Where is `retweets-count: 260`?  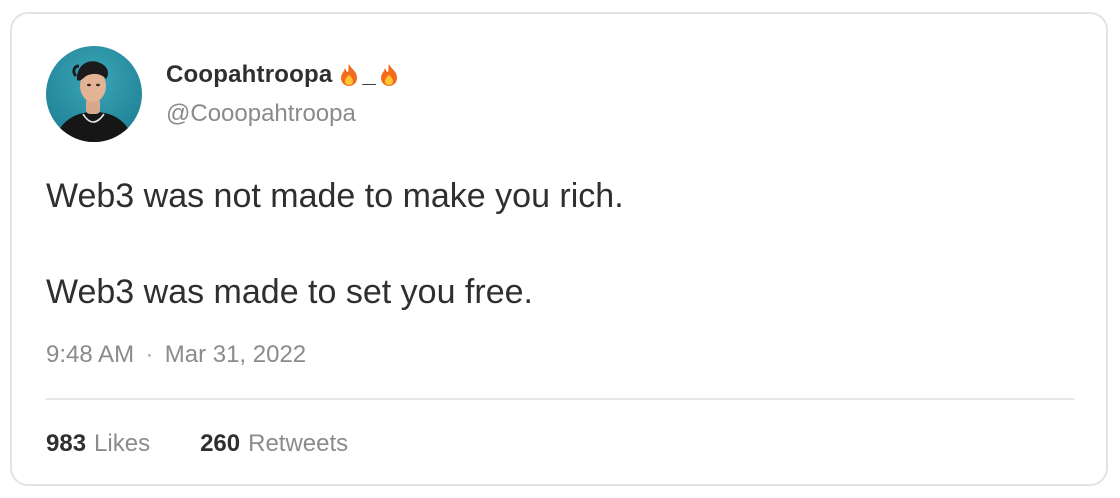
retweets-count: 260 is located at coordinates (220, 443).